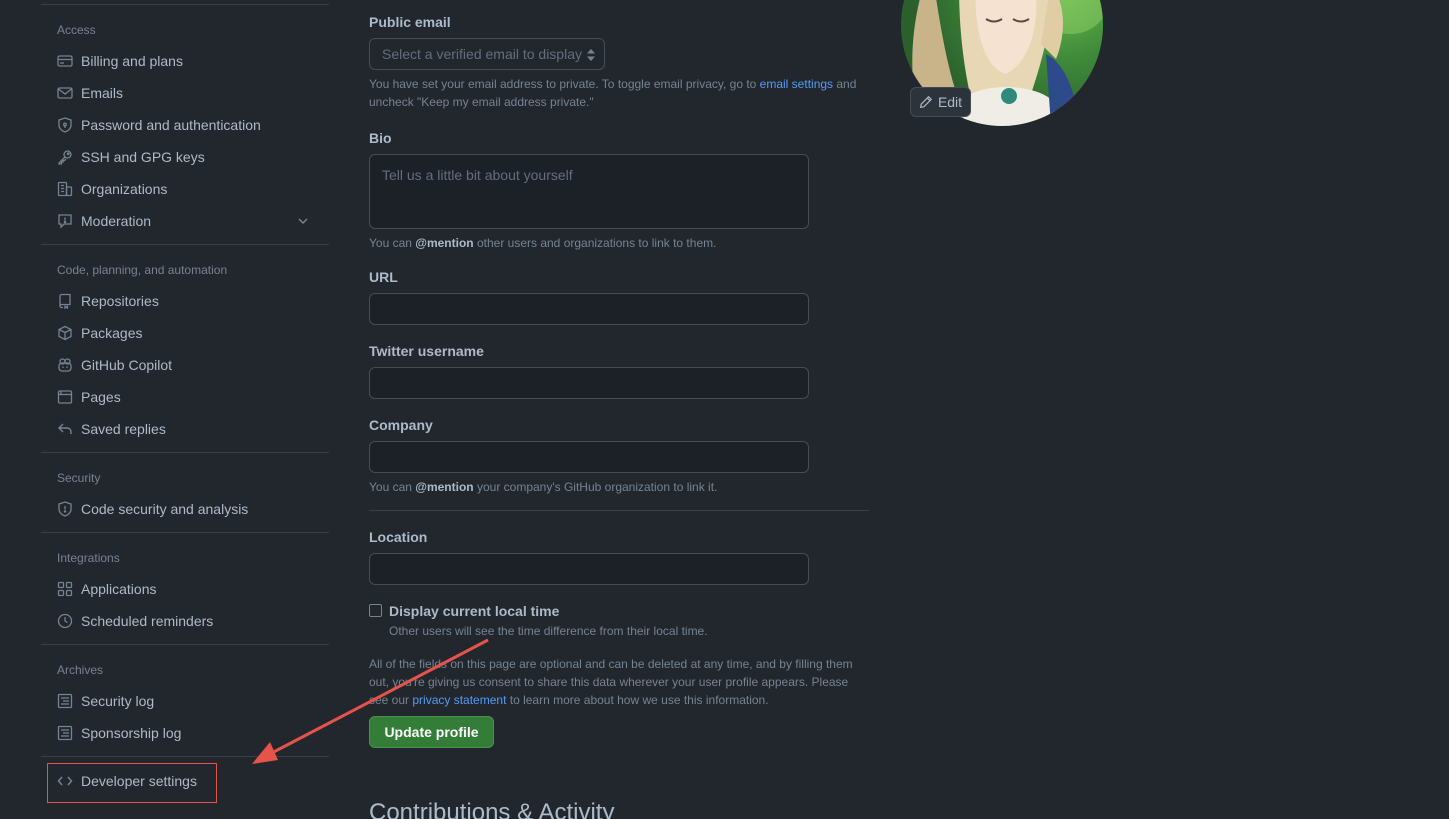  What do you see at coordinates (185, 93) in the screenshot?
I see `sidebar-item-emails: Emails` at bounding box center [185, 93].